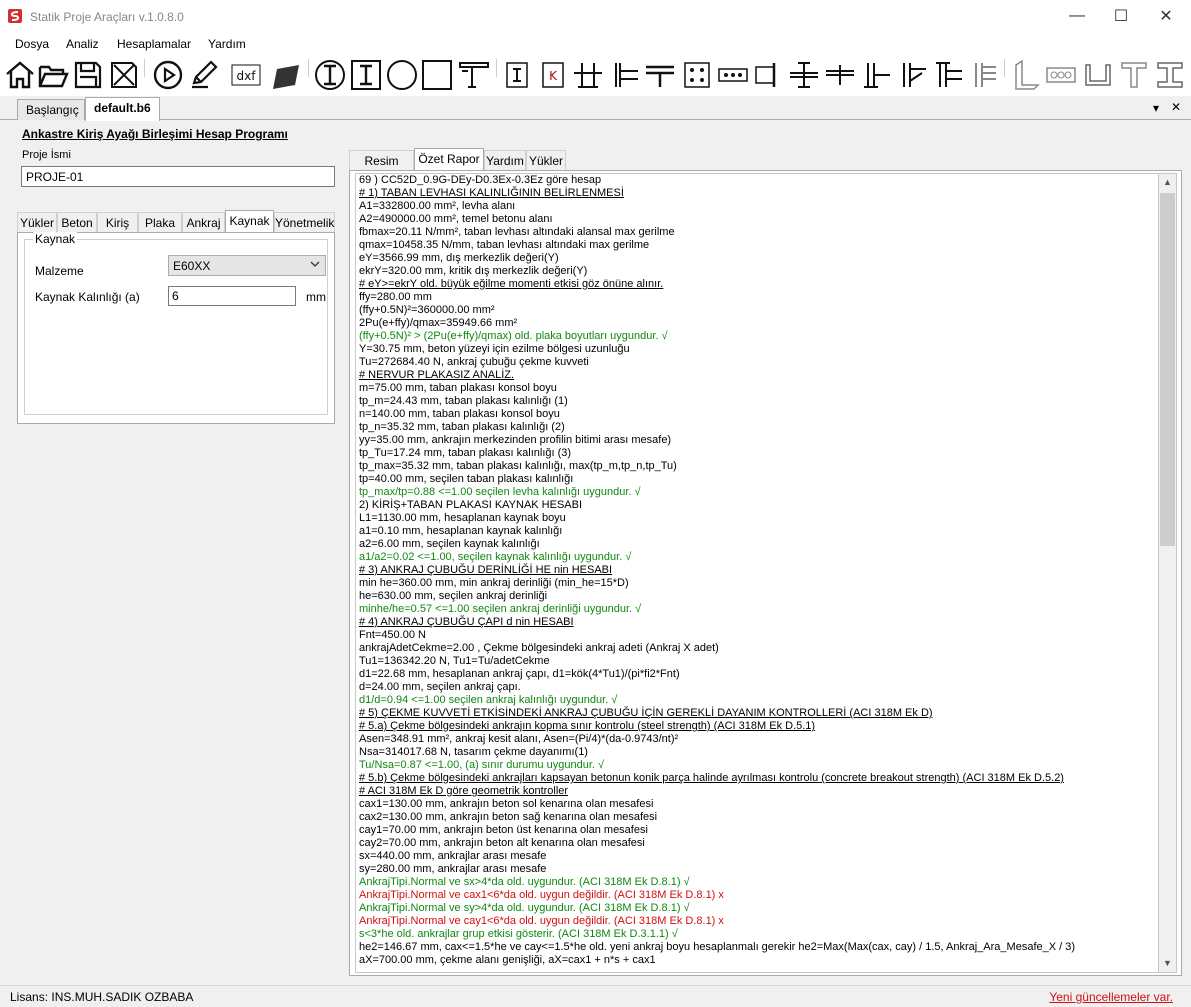 This screenshot has height=1007, width=1191. What do you see at coordinates (840, 75) in the screenshot?
I see `tee-connection-icon` at bounding box center [840, 75].